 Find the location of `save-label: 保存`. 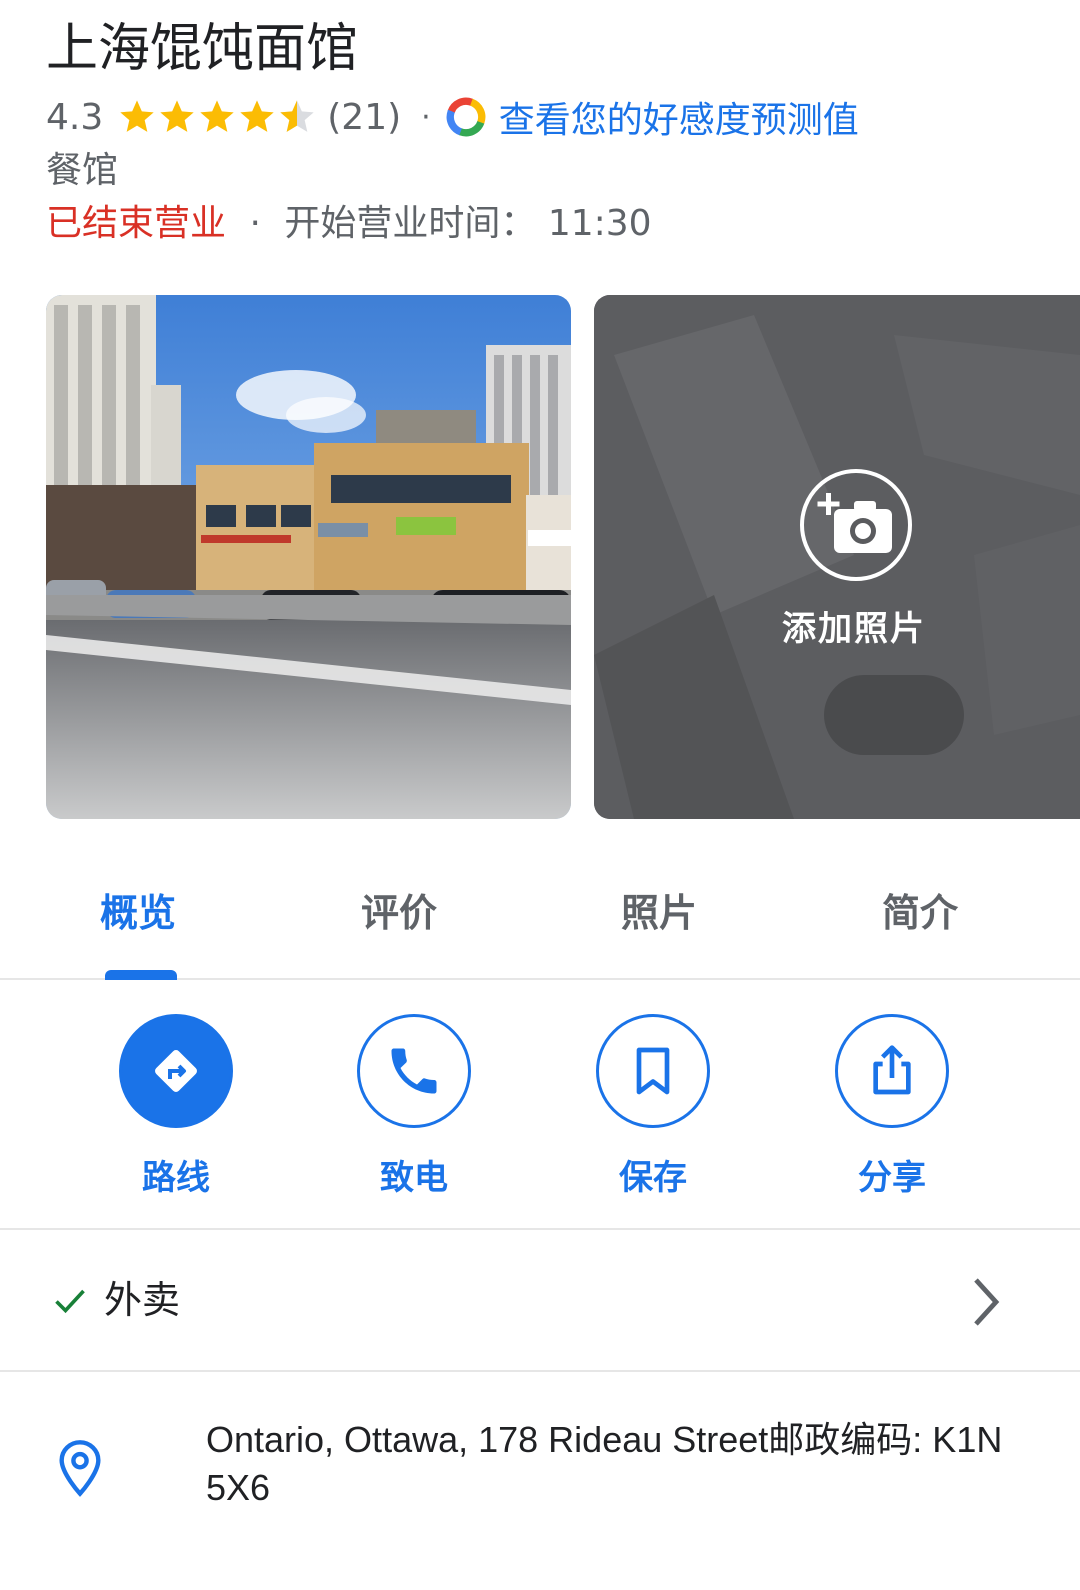

save-label: 保存 is located at coordinates (653, 1178).